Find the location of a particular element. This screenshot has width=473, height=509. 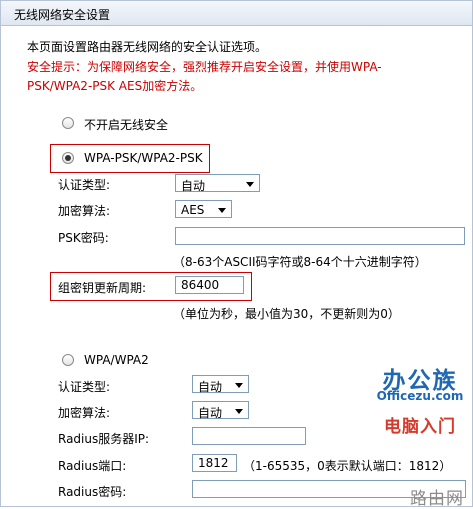

select-psk-encryption-value: AES is located at coordinates (193, 210).